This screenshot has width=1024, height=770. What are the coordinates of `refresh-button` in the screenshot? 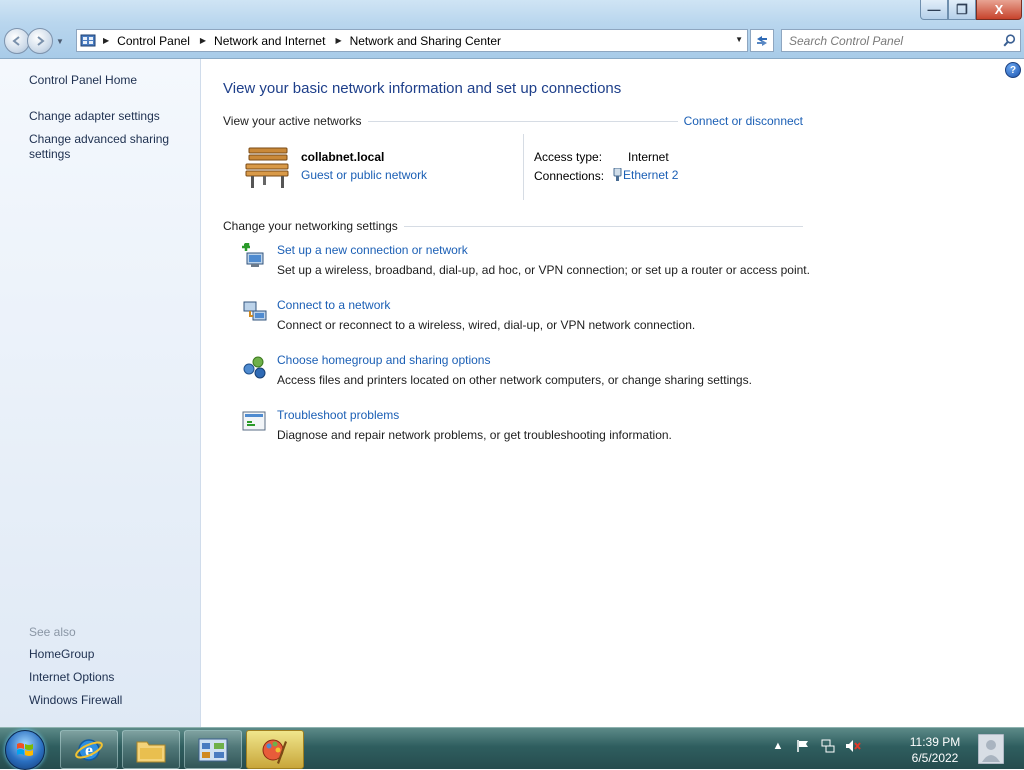 It's located at (762, 40).